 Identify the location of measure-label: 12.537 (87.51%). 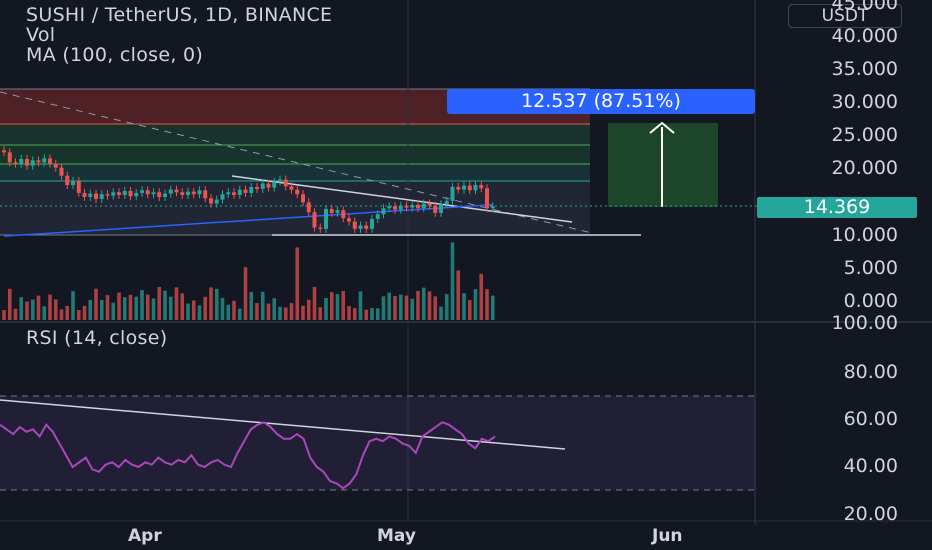
(601, 101).